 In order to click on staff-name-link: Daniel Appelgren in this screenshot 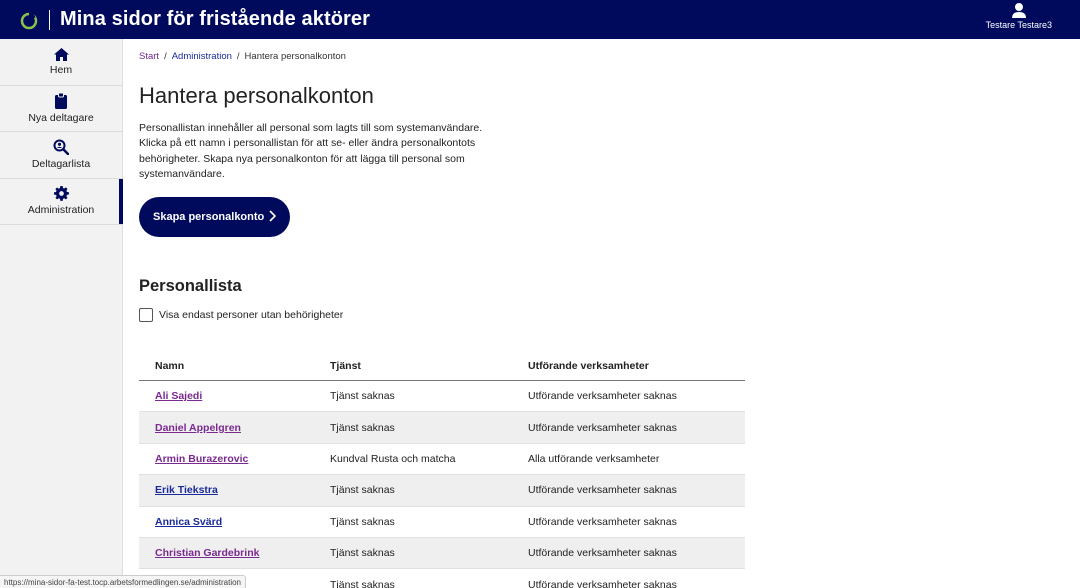, I will do `click(198, 428)`.